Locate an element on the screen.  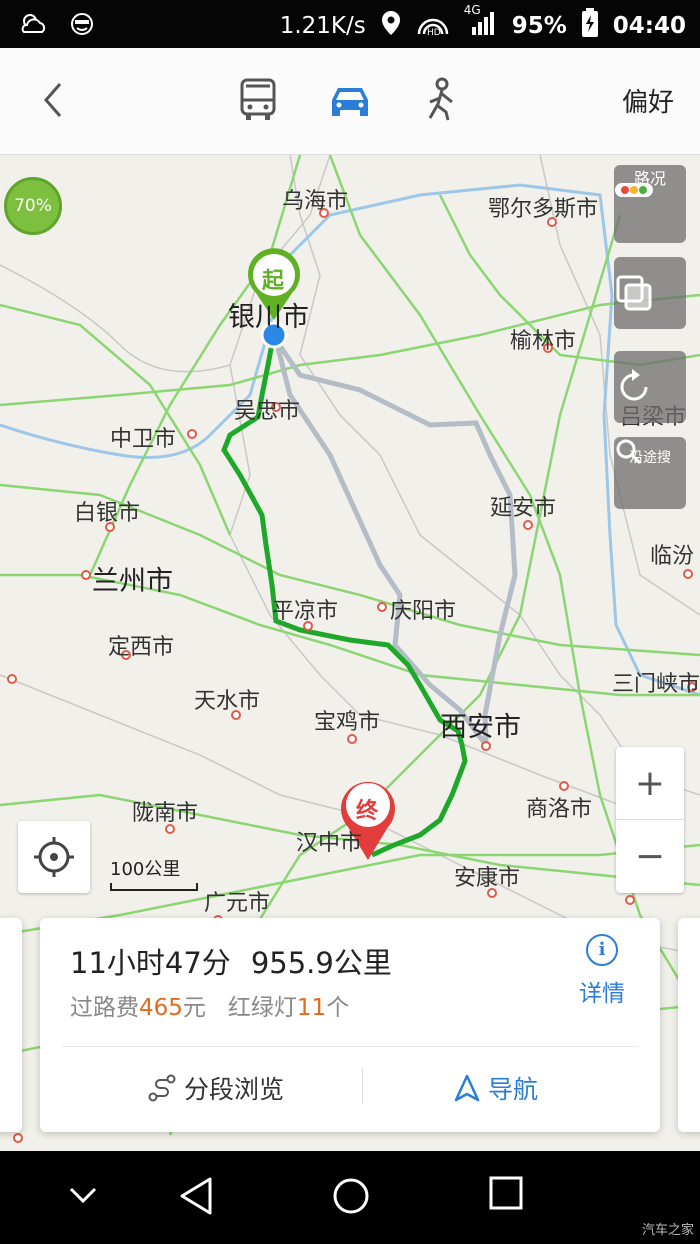
clock: 04:40 is located at coordinates (649, 26).